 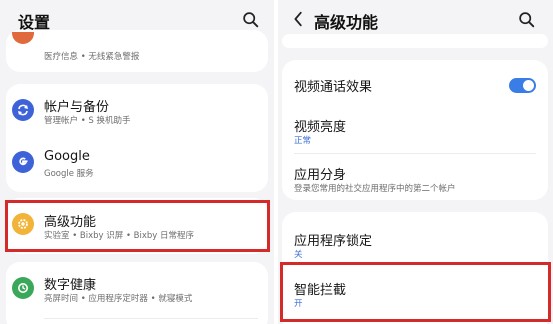 I want to click on wellbeing-icon, so click(x=23, y=288).